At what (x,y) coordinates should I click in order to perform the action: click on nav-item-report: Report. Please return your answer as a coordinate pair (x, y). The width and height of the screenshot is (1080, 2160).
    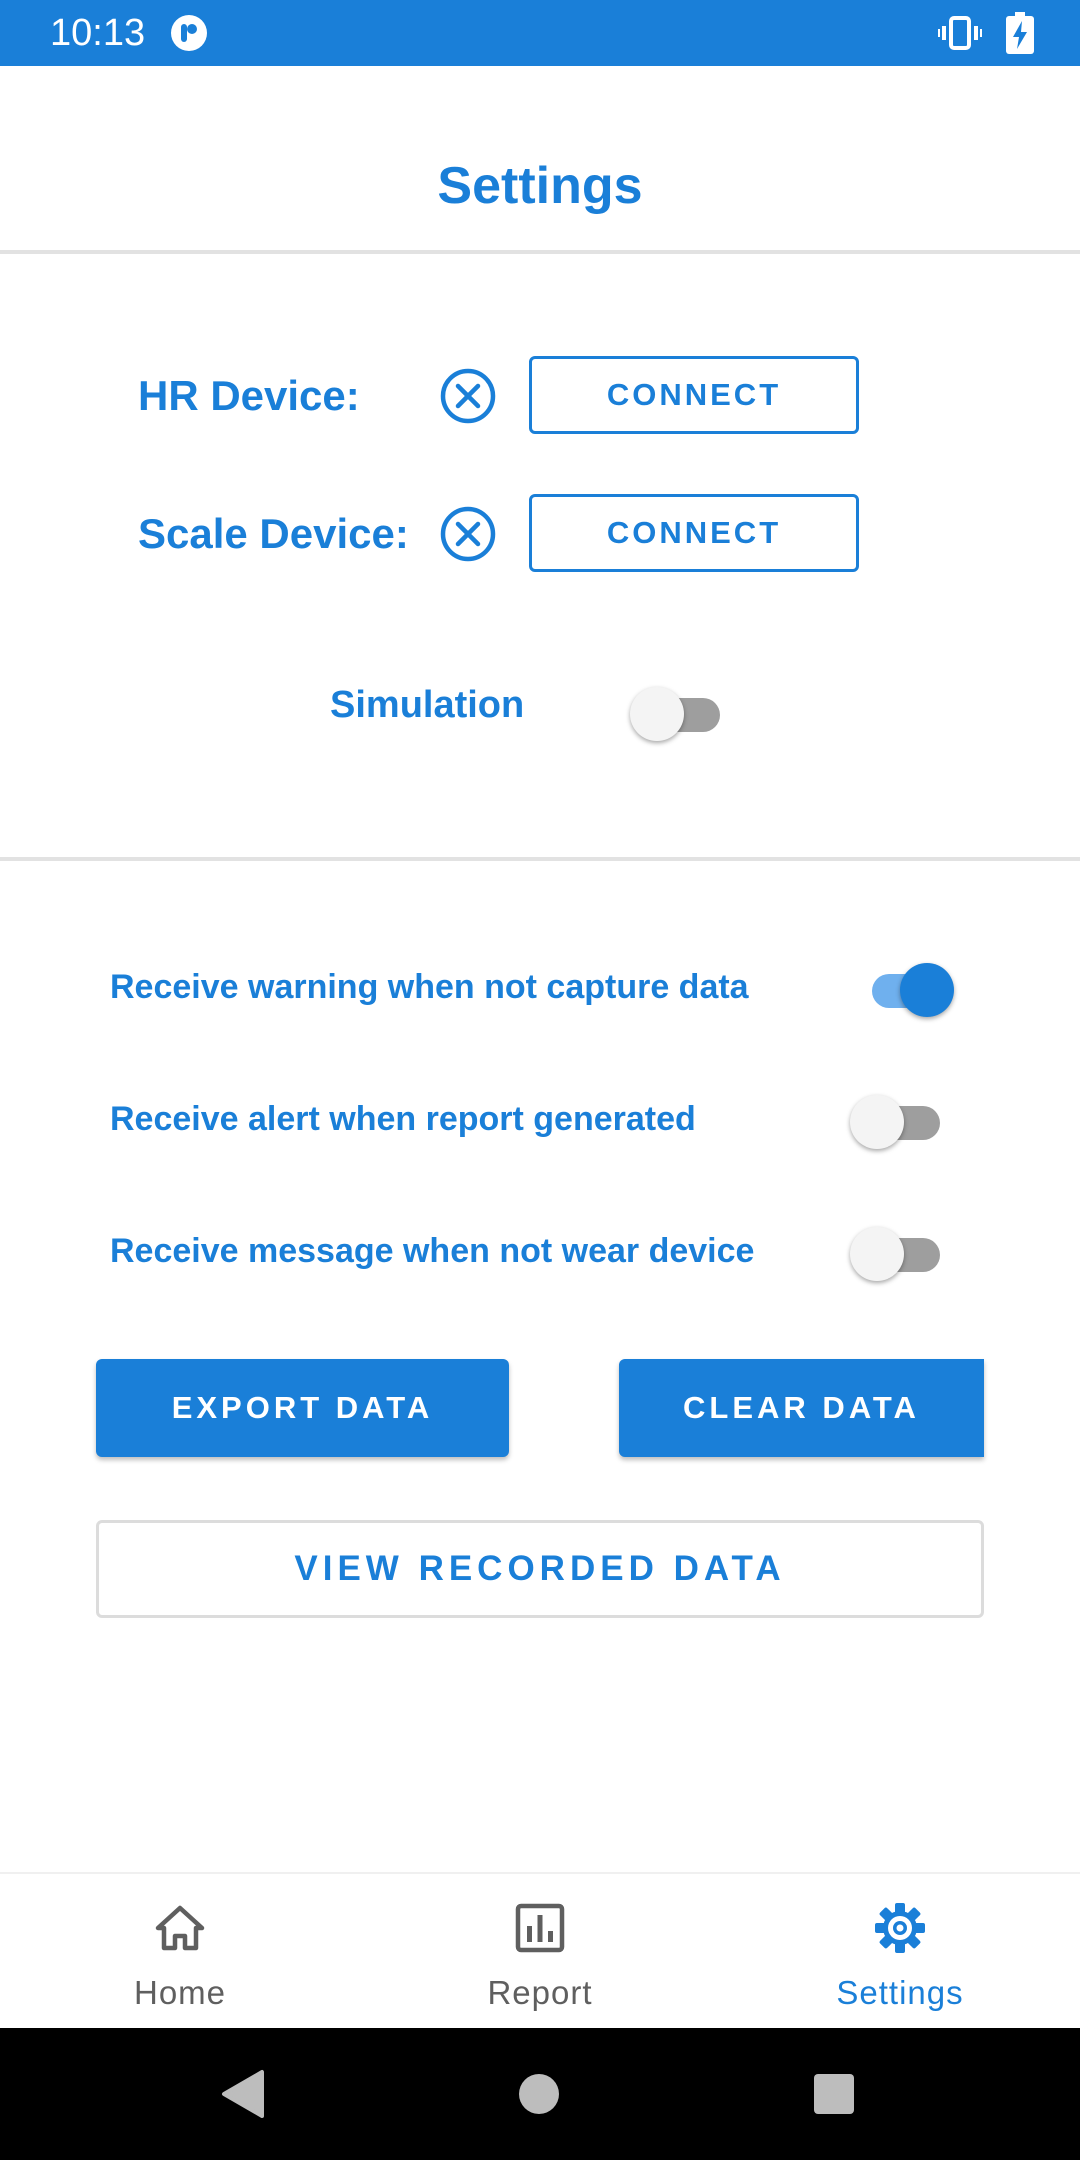
    Looking at the image, I should click on (540, 1952).